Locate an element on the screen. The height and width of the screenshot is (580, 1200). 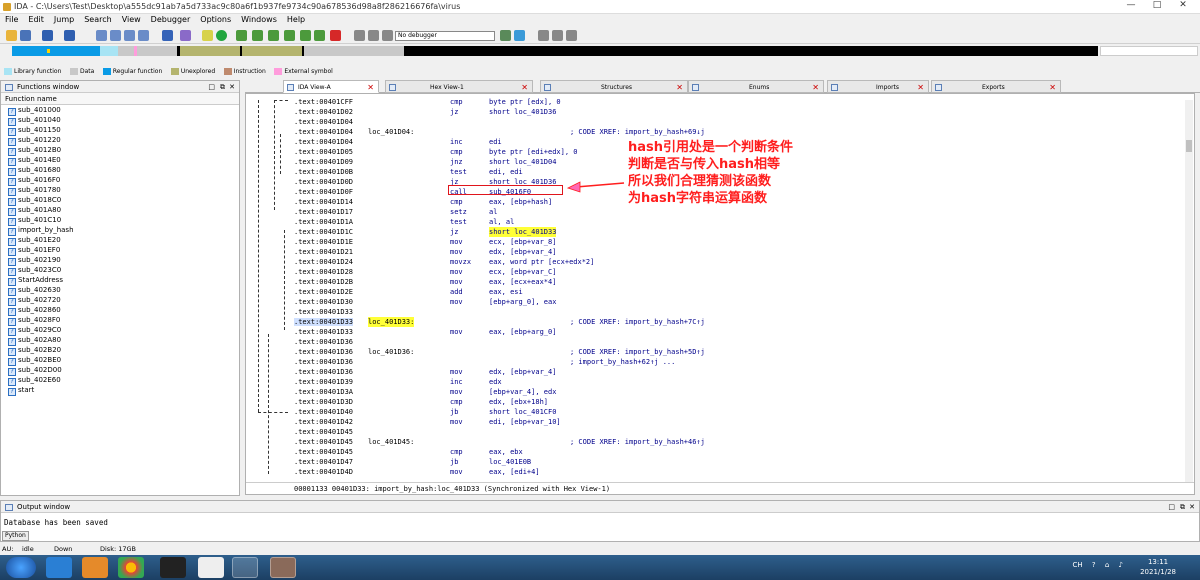
minimize-button: — is located at coordinates (1131, 6).